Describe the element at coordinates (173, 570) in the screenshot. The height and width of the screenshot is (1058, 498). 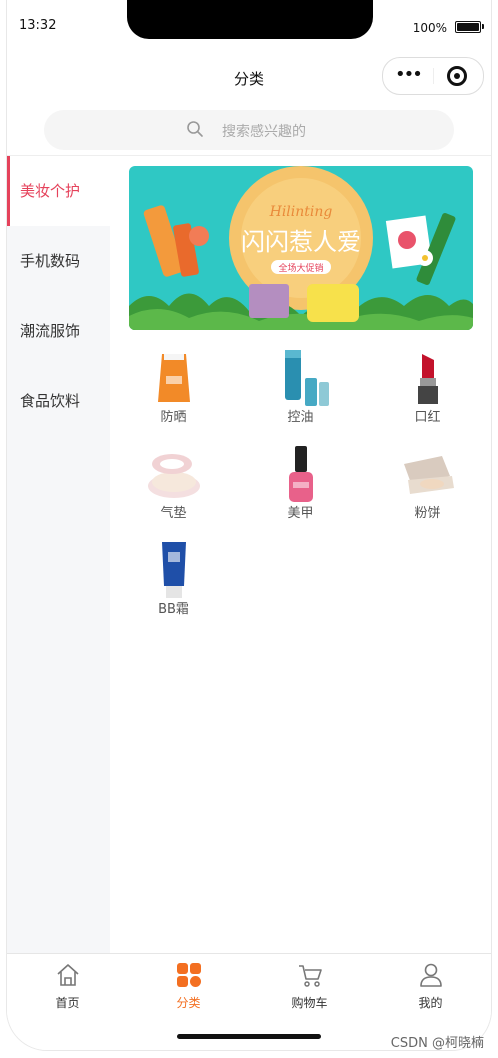
I see `bb-cream-icon` at that location.